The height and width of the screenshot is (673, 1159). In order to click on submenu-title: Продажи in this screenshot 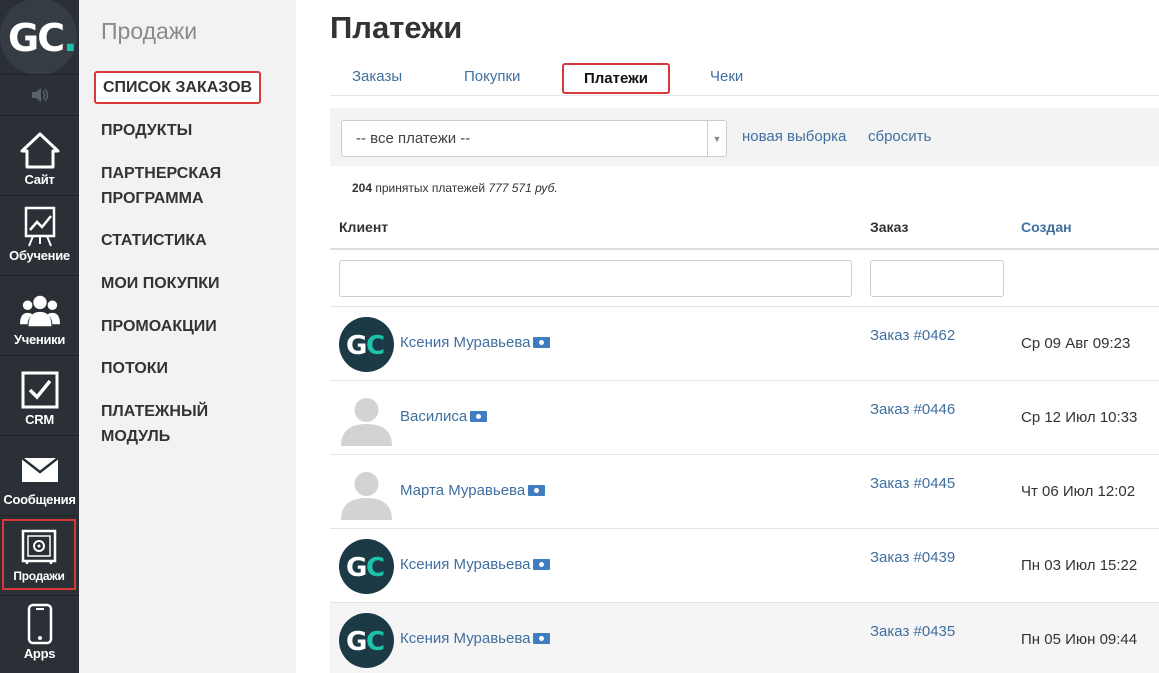, I will do `click(149, 31)`.